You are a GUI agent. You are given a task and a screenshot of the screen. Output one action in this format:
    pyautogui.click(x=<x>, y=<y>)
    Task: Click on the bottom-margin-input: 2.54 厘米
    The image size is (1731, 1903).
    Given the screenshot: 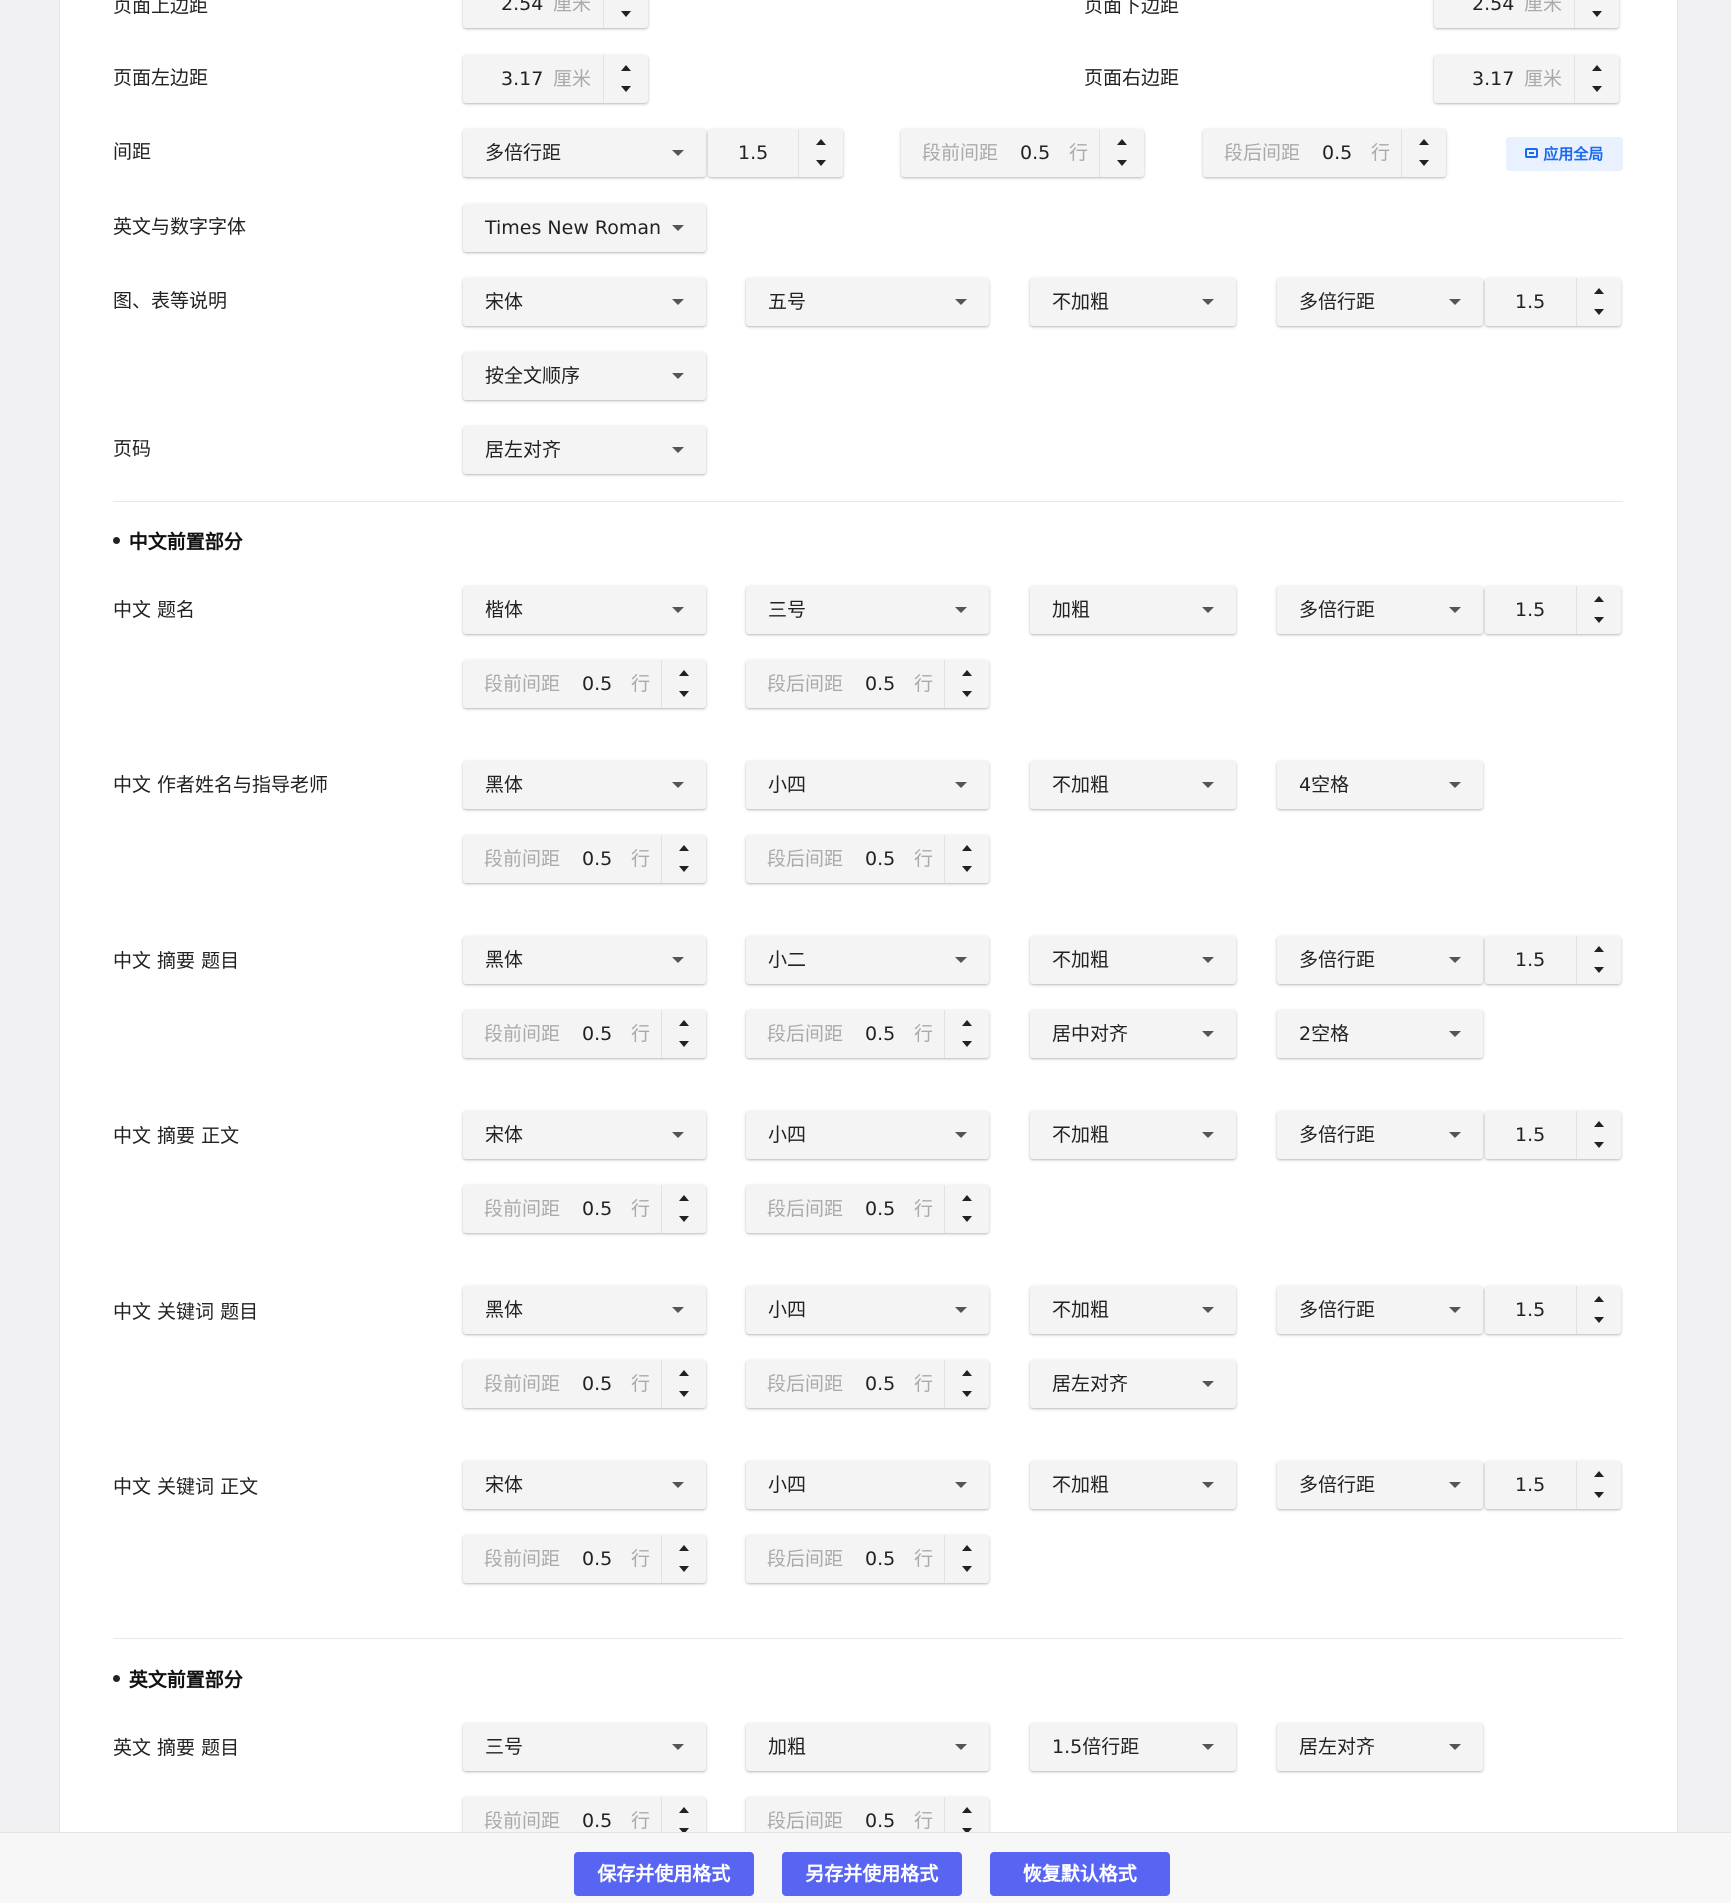 What is the action you would take?
    pyautogui.click(x=1526, y=14)
    